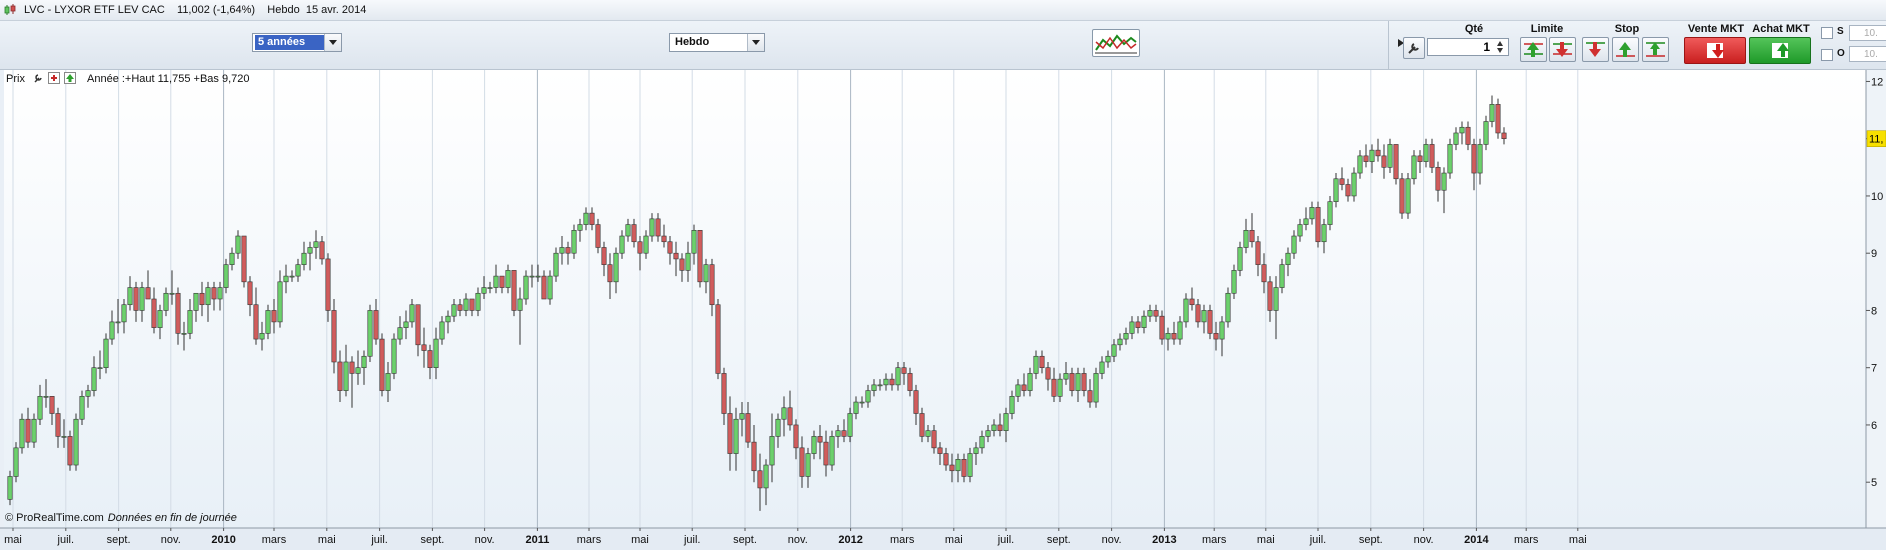 The height and width of the screenshot is (550, 1886). I want to click on limit-buy-button, so click(1533, 49).